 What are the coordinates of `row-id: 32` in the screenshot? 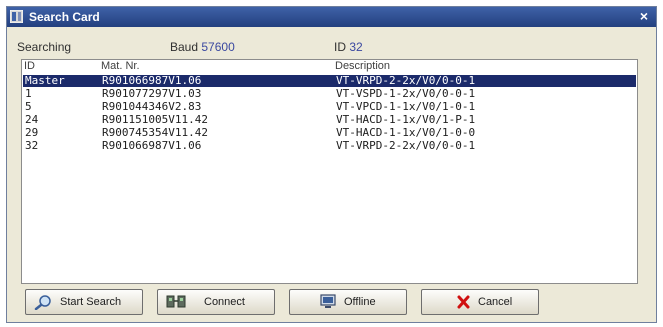 It's located at (32, 145).